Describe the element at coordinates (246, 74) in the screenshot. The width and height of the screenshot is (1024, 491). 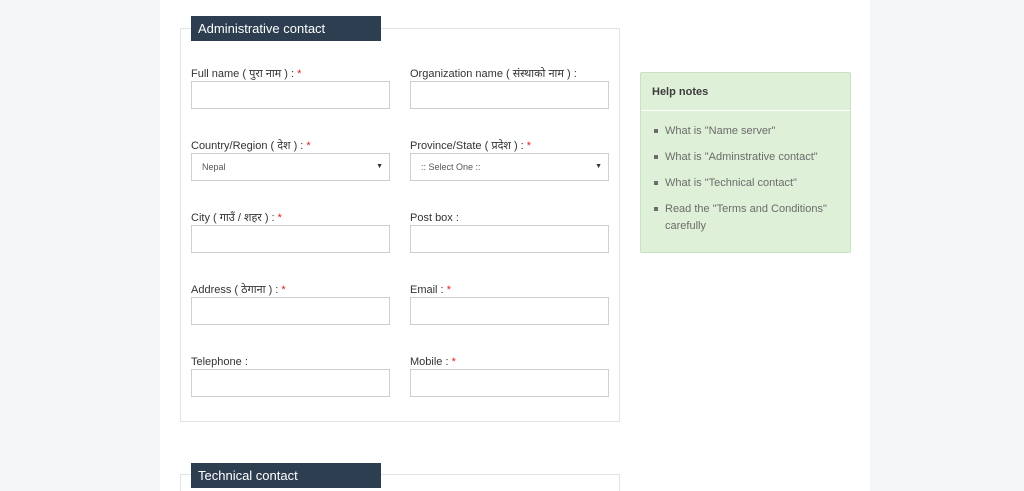
I see `full-name-label: Full name ( पुरा नाम ) : *` at that location.